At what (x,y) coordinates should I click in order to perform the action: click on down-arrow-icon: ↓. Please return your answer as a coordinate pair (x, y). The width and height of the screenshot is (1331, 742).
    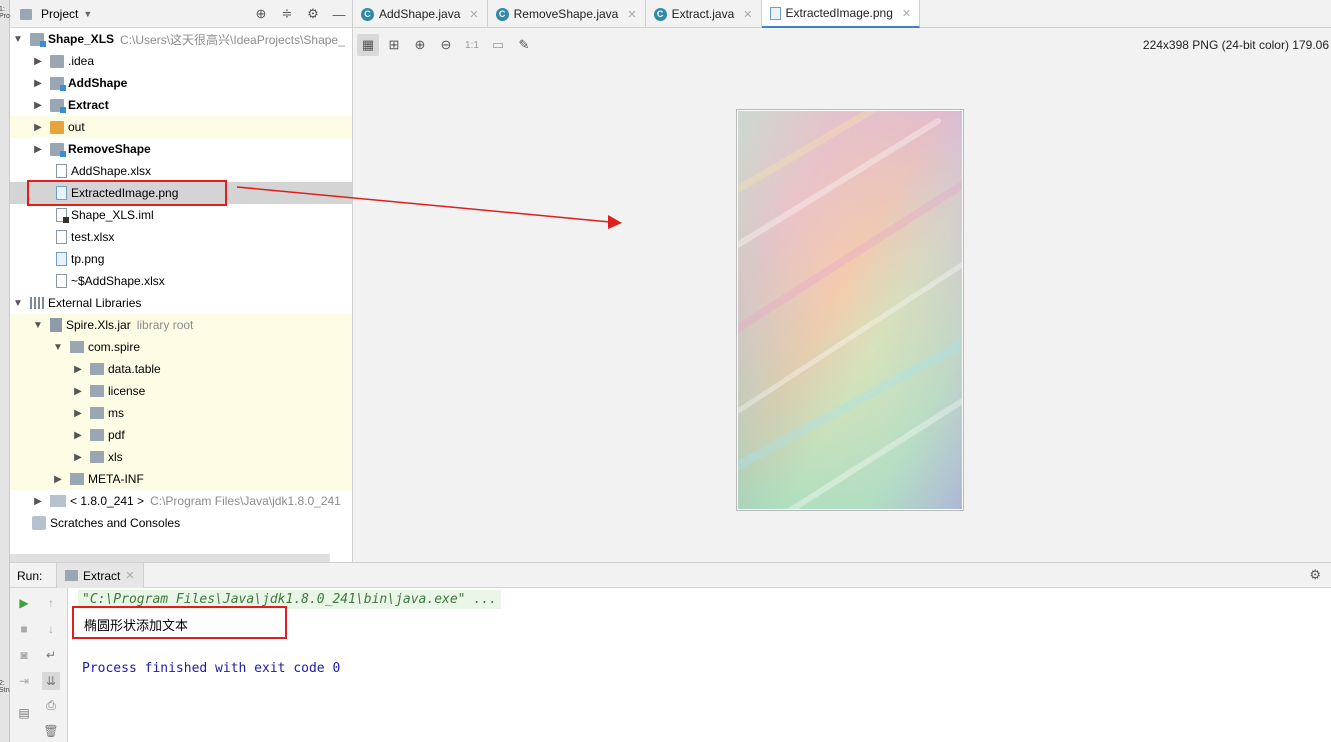
    Looking at the image, I should click on (51, 629).